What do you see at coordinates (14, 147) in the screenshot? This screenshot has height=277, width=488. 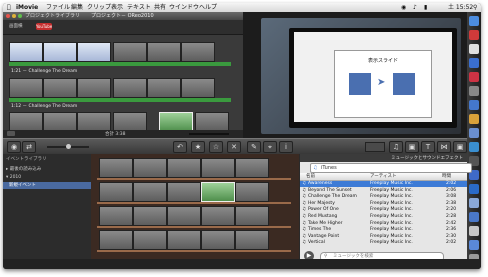 I see `camera-icon: ◉` at bounding box center [14, 147].